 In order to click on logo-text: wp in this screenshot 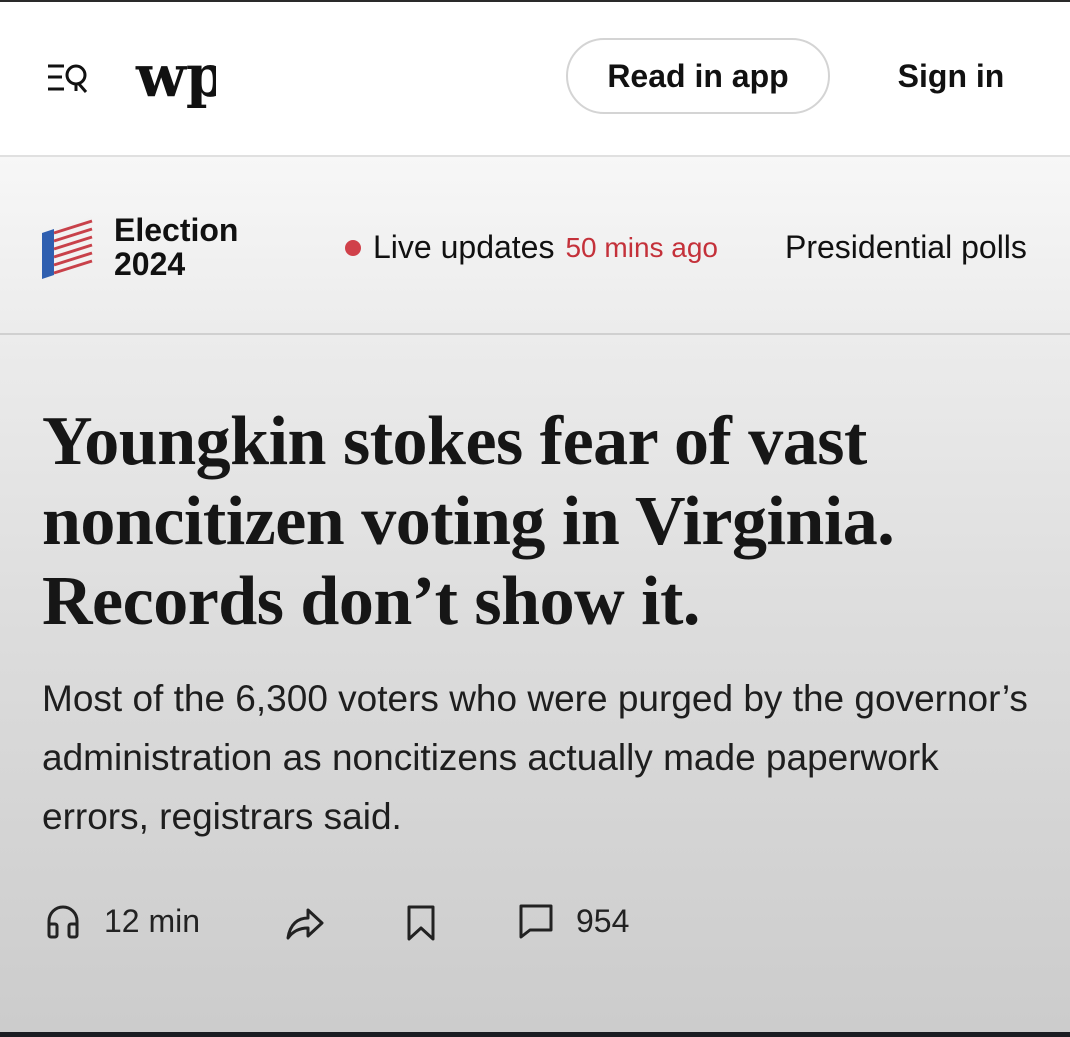, I will do `click(175, 76)`.